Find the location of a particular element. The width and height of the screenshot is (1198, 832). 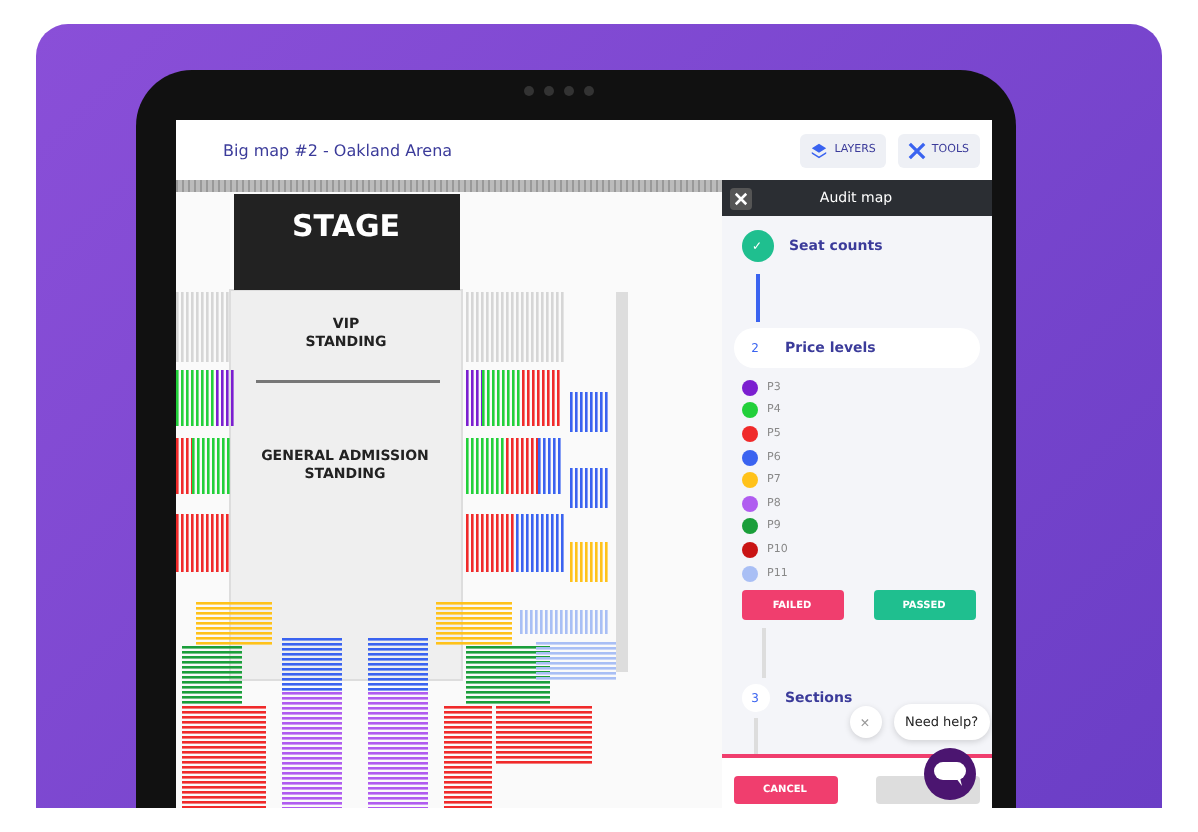

stage-label: STAGE is located at coordinates (346, 226).